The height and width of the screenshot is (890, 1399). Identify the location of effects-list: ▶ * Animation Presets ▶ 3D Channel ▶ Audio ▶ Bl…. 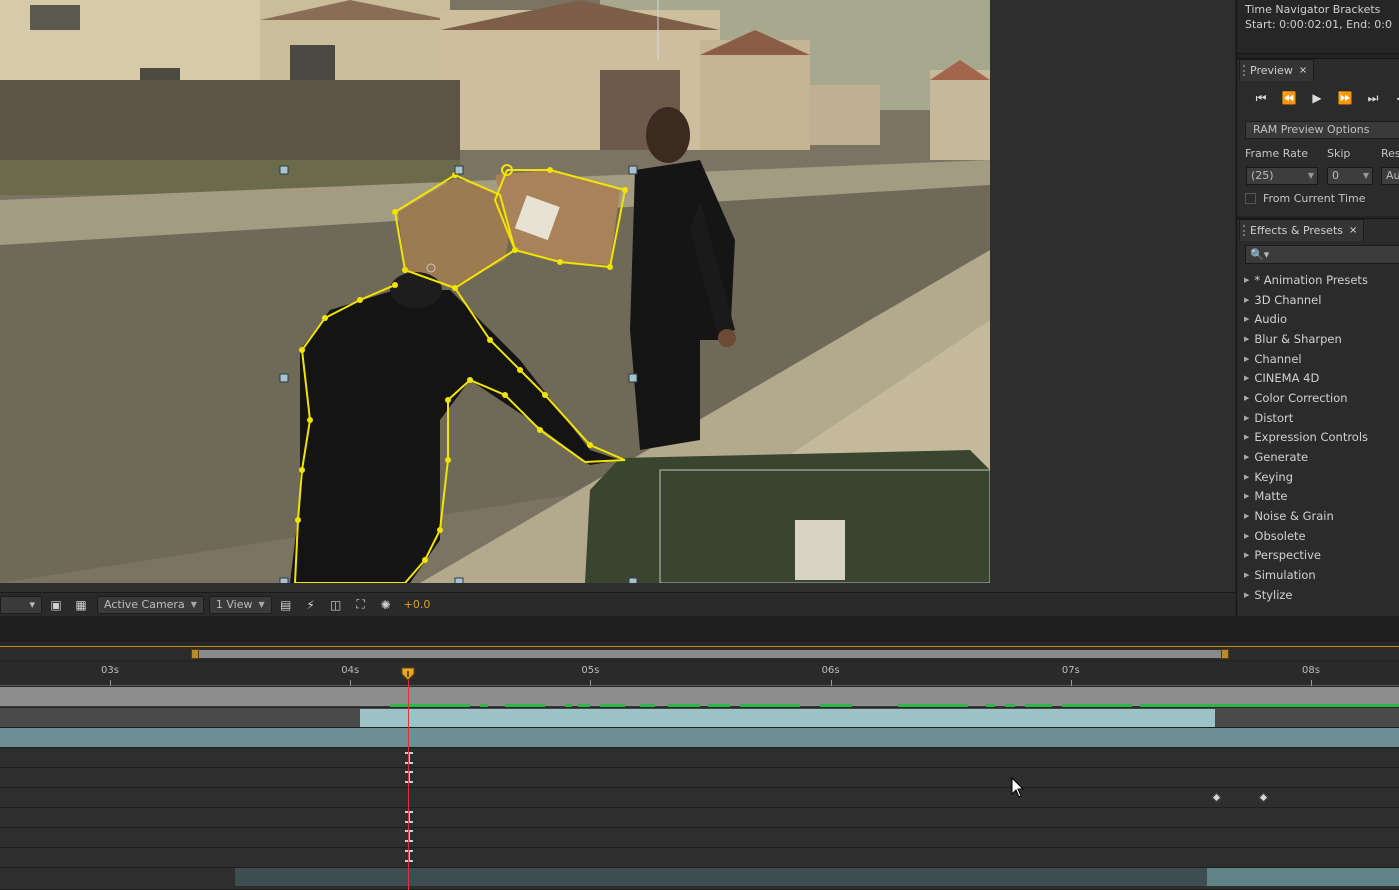
(1318, 437).